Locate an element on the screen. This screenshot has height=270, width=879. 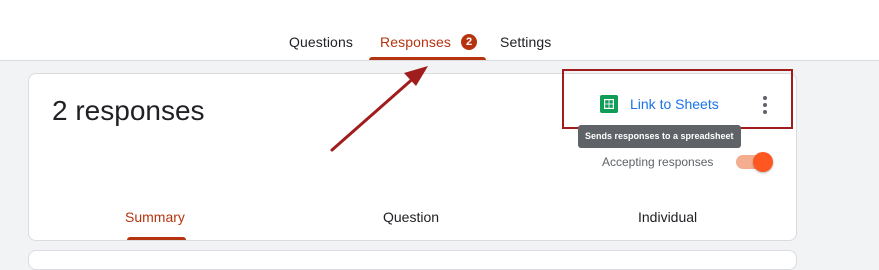
subtab-individual: Individual is located at coordinates (667, 217).